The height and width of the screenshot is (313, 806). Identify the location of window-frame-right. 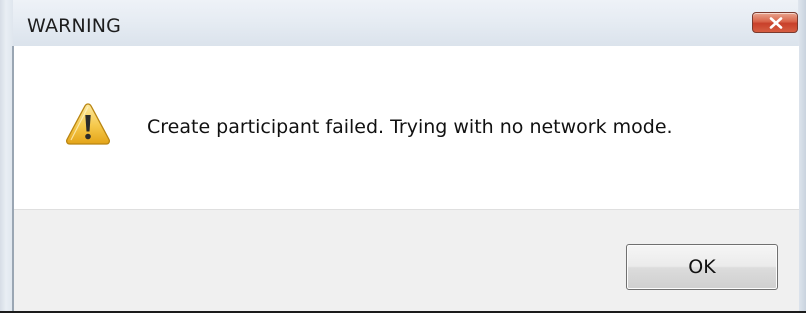
(802, 156).